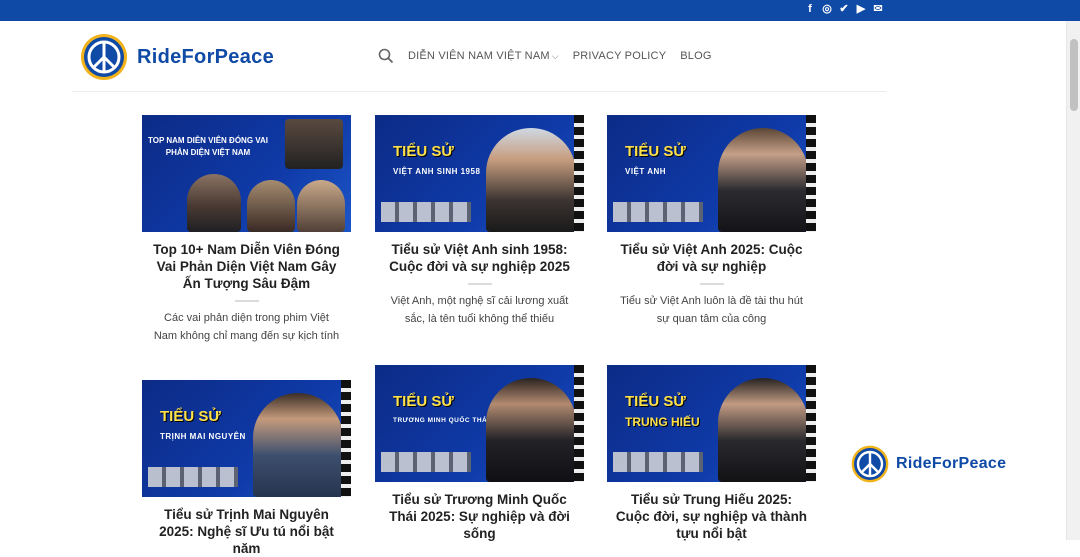 The image size is (1080, 557). What do you see at coordinates (437, 171) in the screenshot?
I see `thumbnail-caption-sub: VIỆT ANH SINH 1958` at bounding box center [437, 171].